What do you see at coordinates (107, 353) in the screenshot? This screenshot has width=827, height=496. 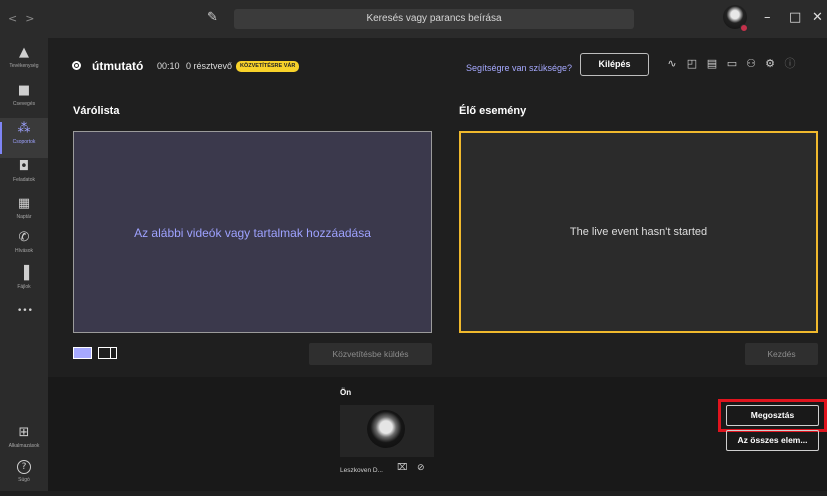 I see `side-by-side-layout-icon` at bounding box center [107, 353].